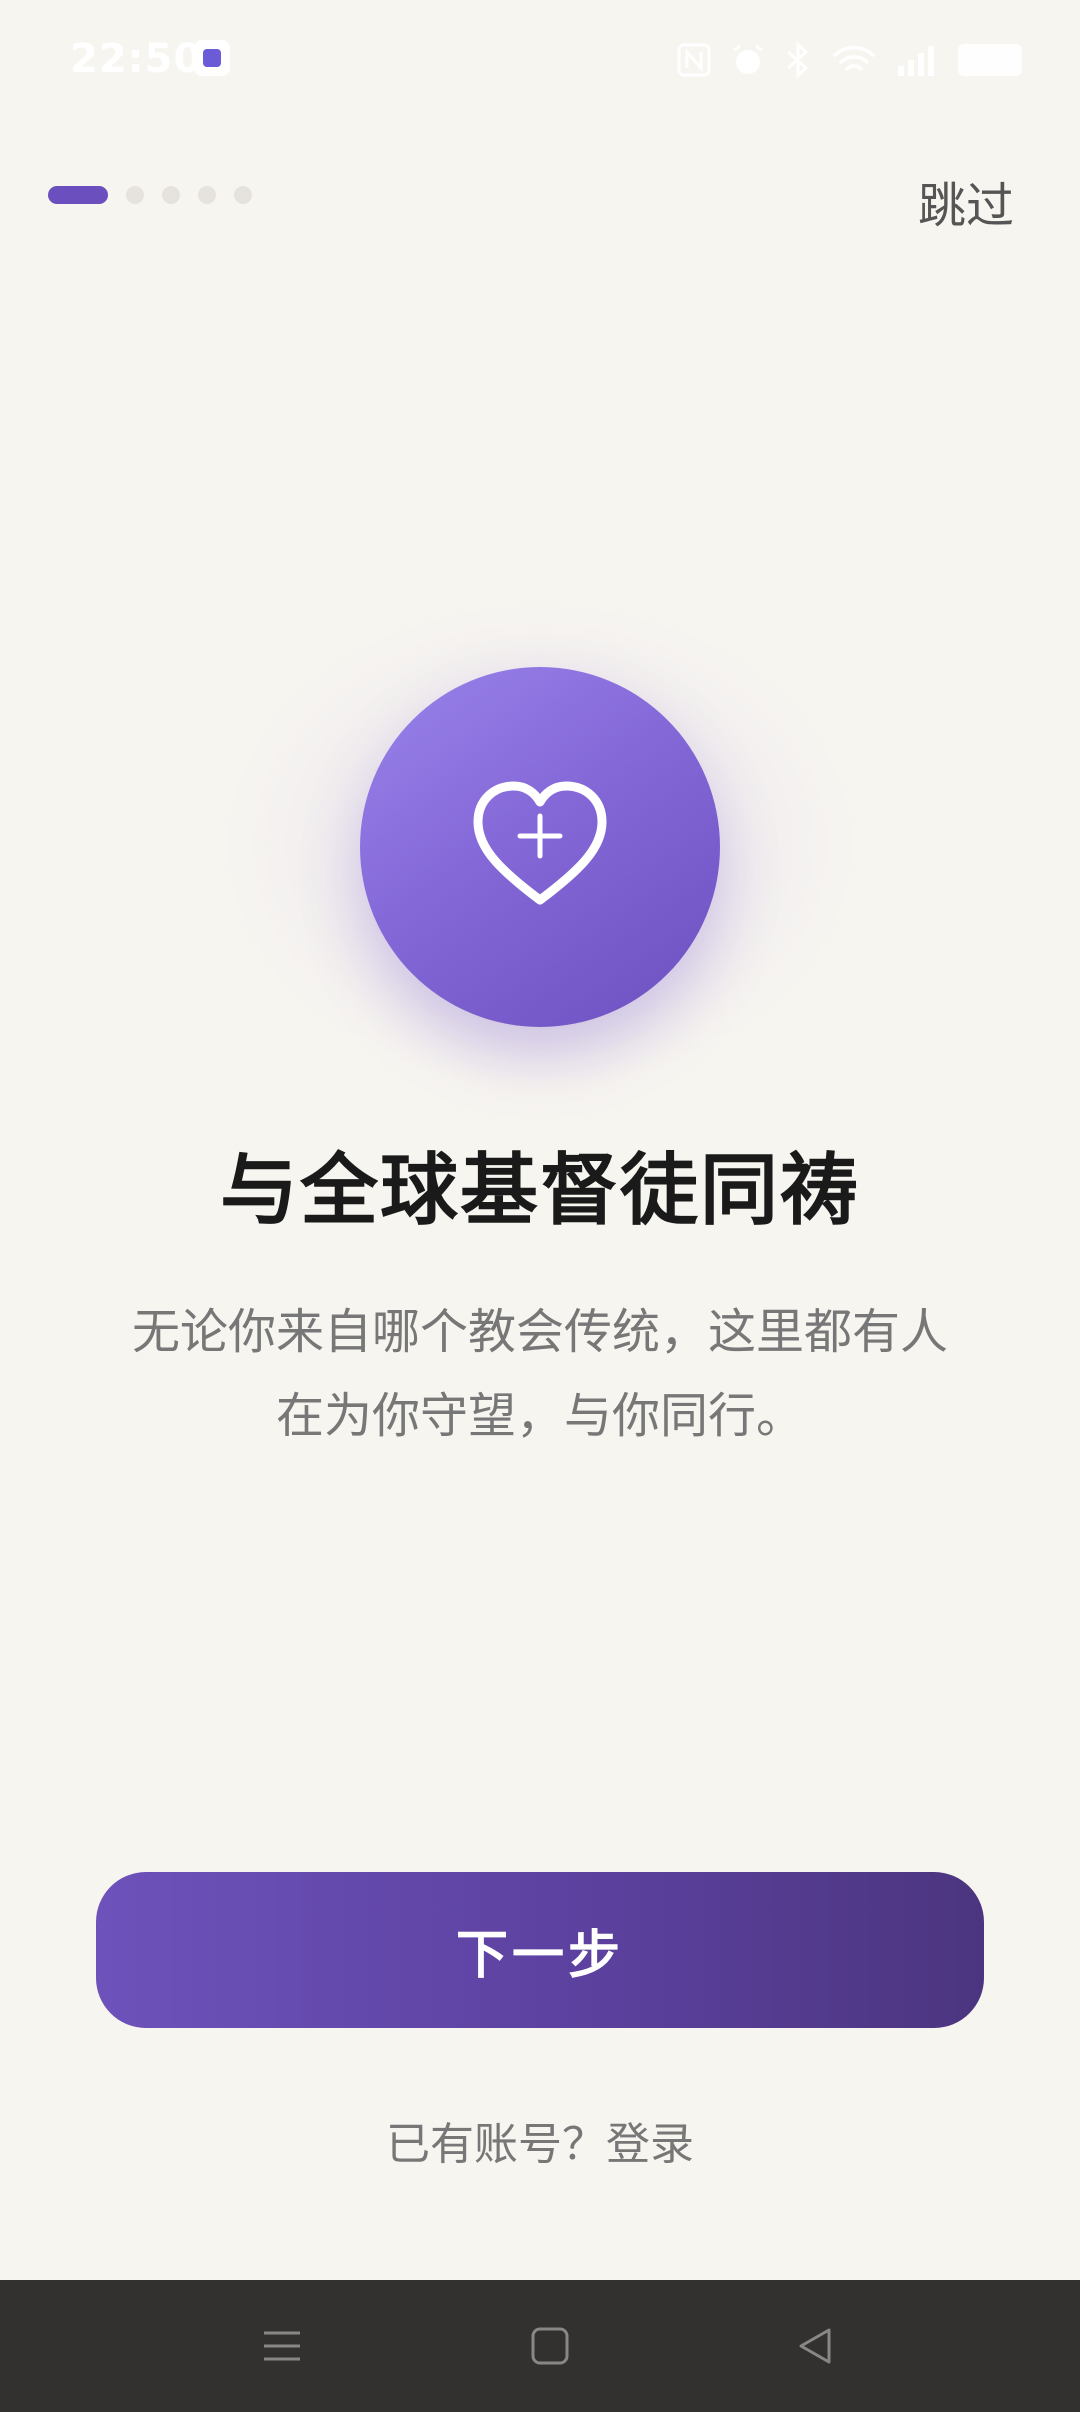  What do you see at coordinates (854, 60) in the screenshot?
I see `wifi-icon` at bounding box center [854, 60].